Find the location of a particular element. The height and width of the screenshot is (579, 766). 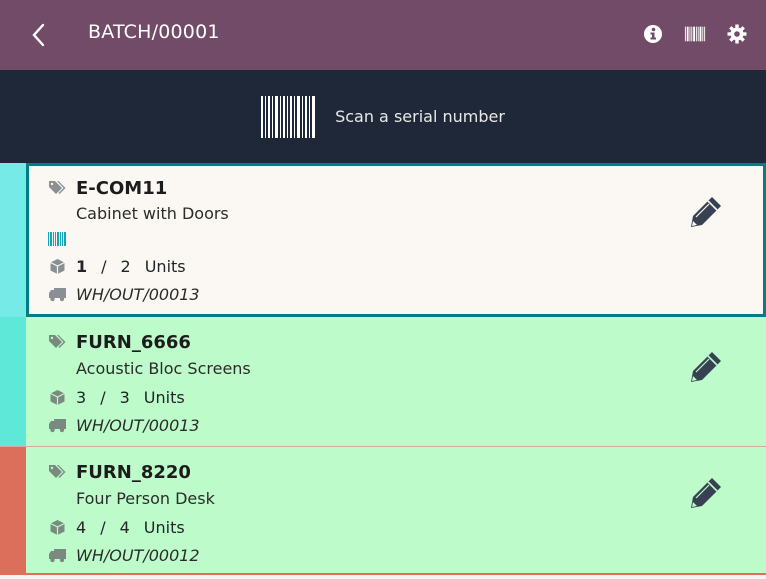

info-button is located at coordinates (653, 34).